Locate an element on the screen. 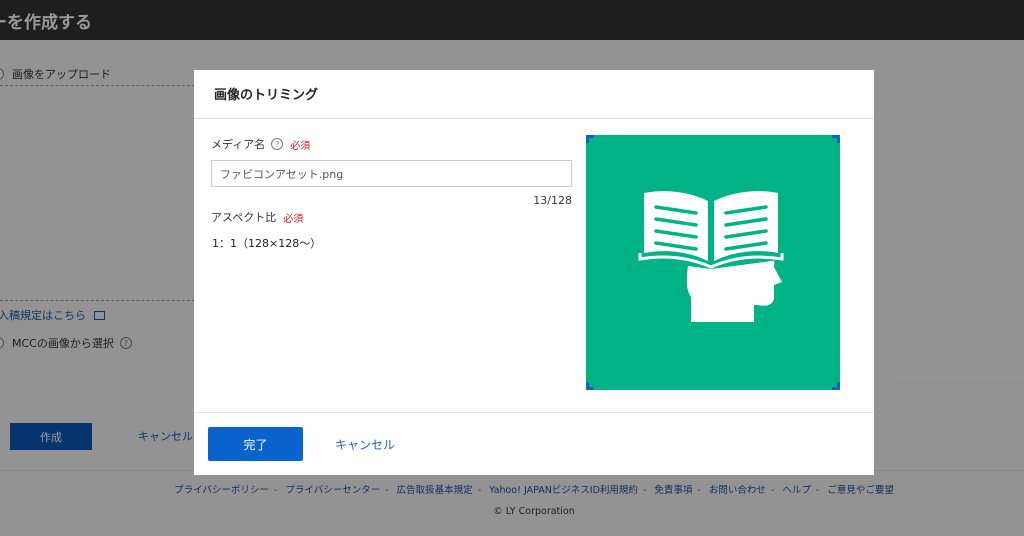  done-button: 完了 is located at coordinates (255, 444).